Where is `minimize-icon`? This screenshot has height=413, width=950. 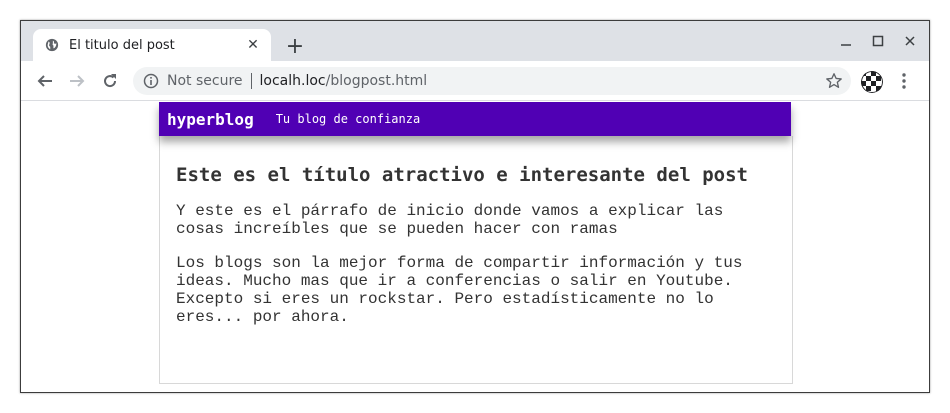 minimize-icon is located at coordinates (846, 41).